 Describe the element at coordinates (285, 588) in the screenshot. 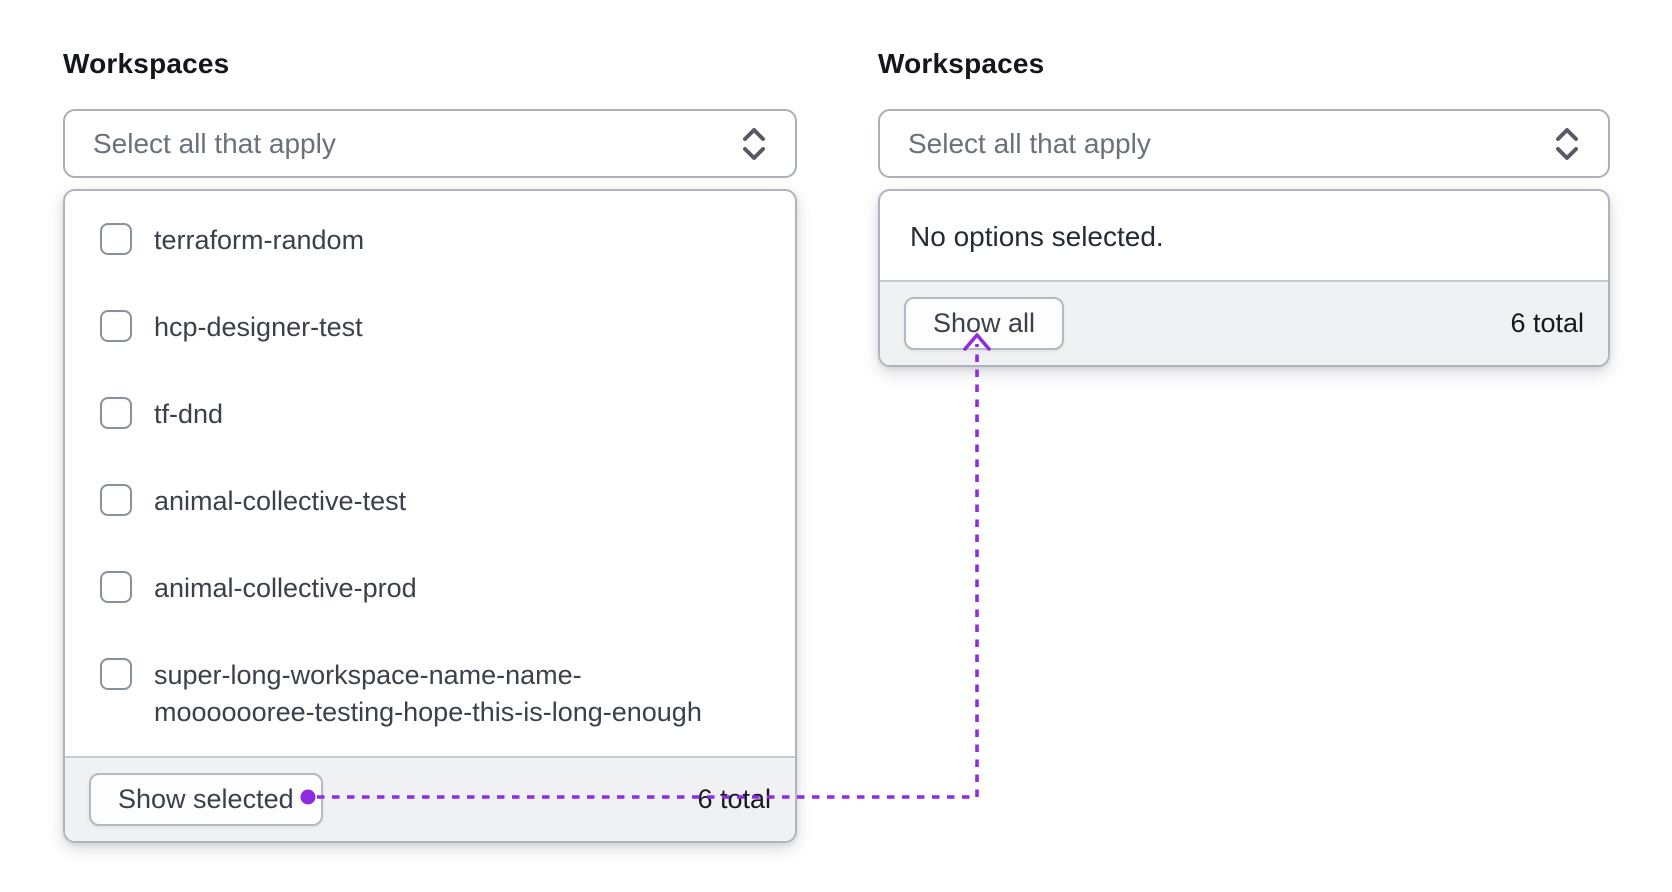

I see `option-label: animal-collective-prod` at that location.